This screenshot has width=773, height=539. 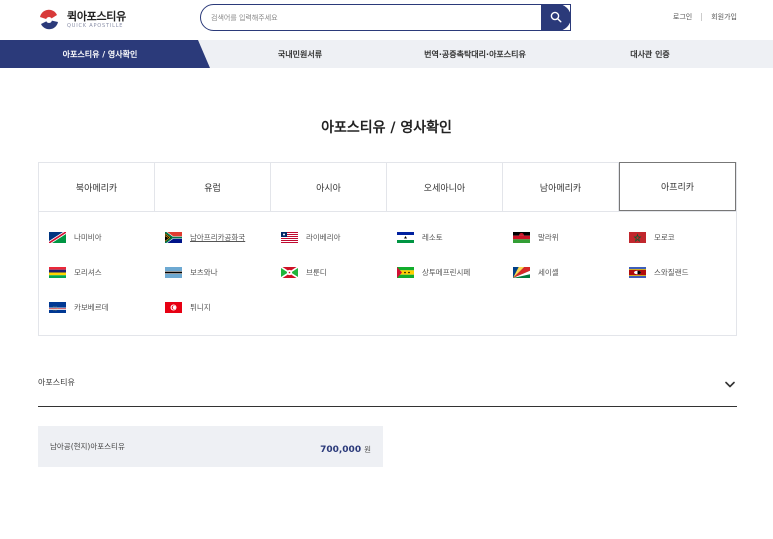 I want to click on nav-item-embassy: 대사관 인증, so click(x=650, y=54).